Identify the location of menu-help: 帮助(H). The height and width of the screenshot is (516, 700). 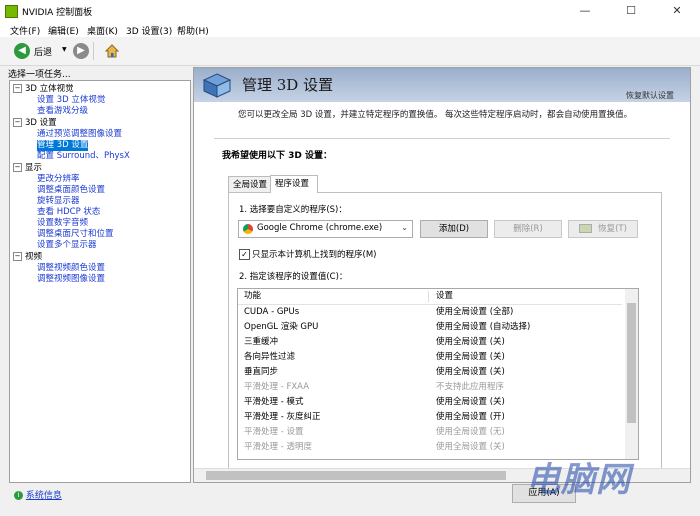
(193, 30).